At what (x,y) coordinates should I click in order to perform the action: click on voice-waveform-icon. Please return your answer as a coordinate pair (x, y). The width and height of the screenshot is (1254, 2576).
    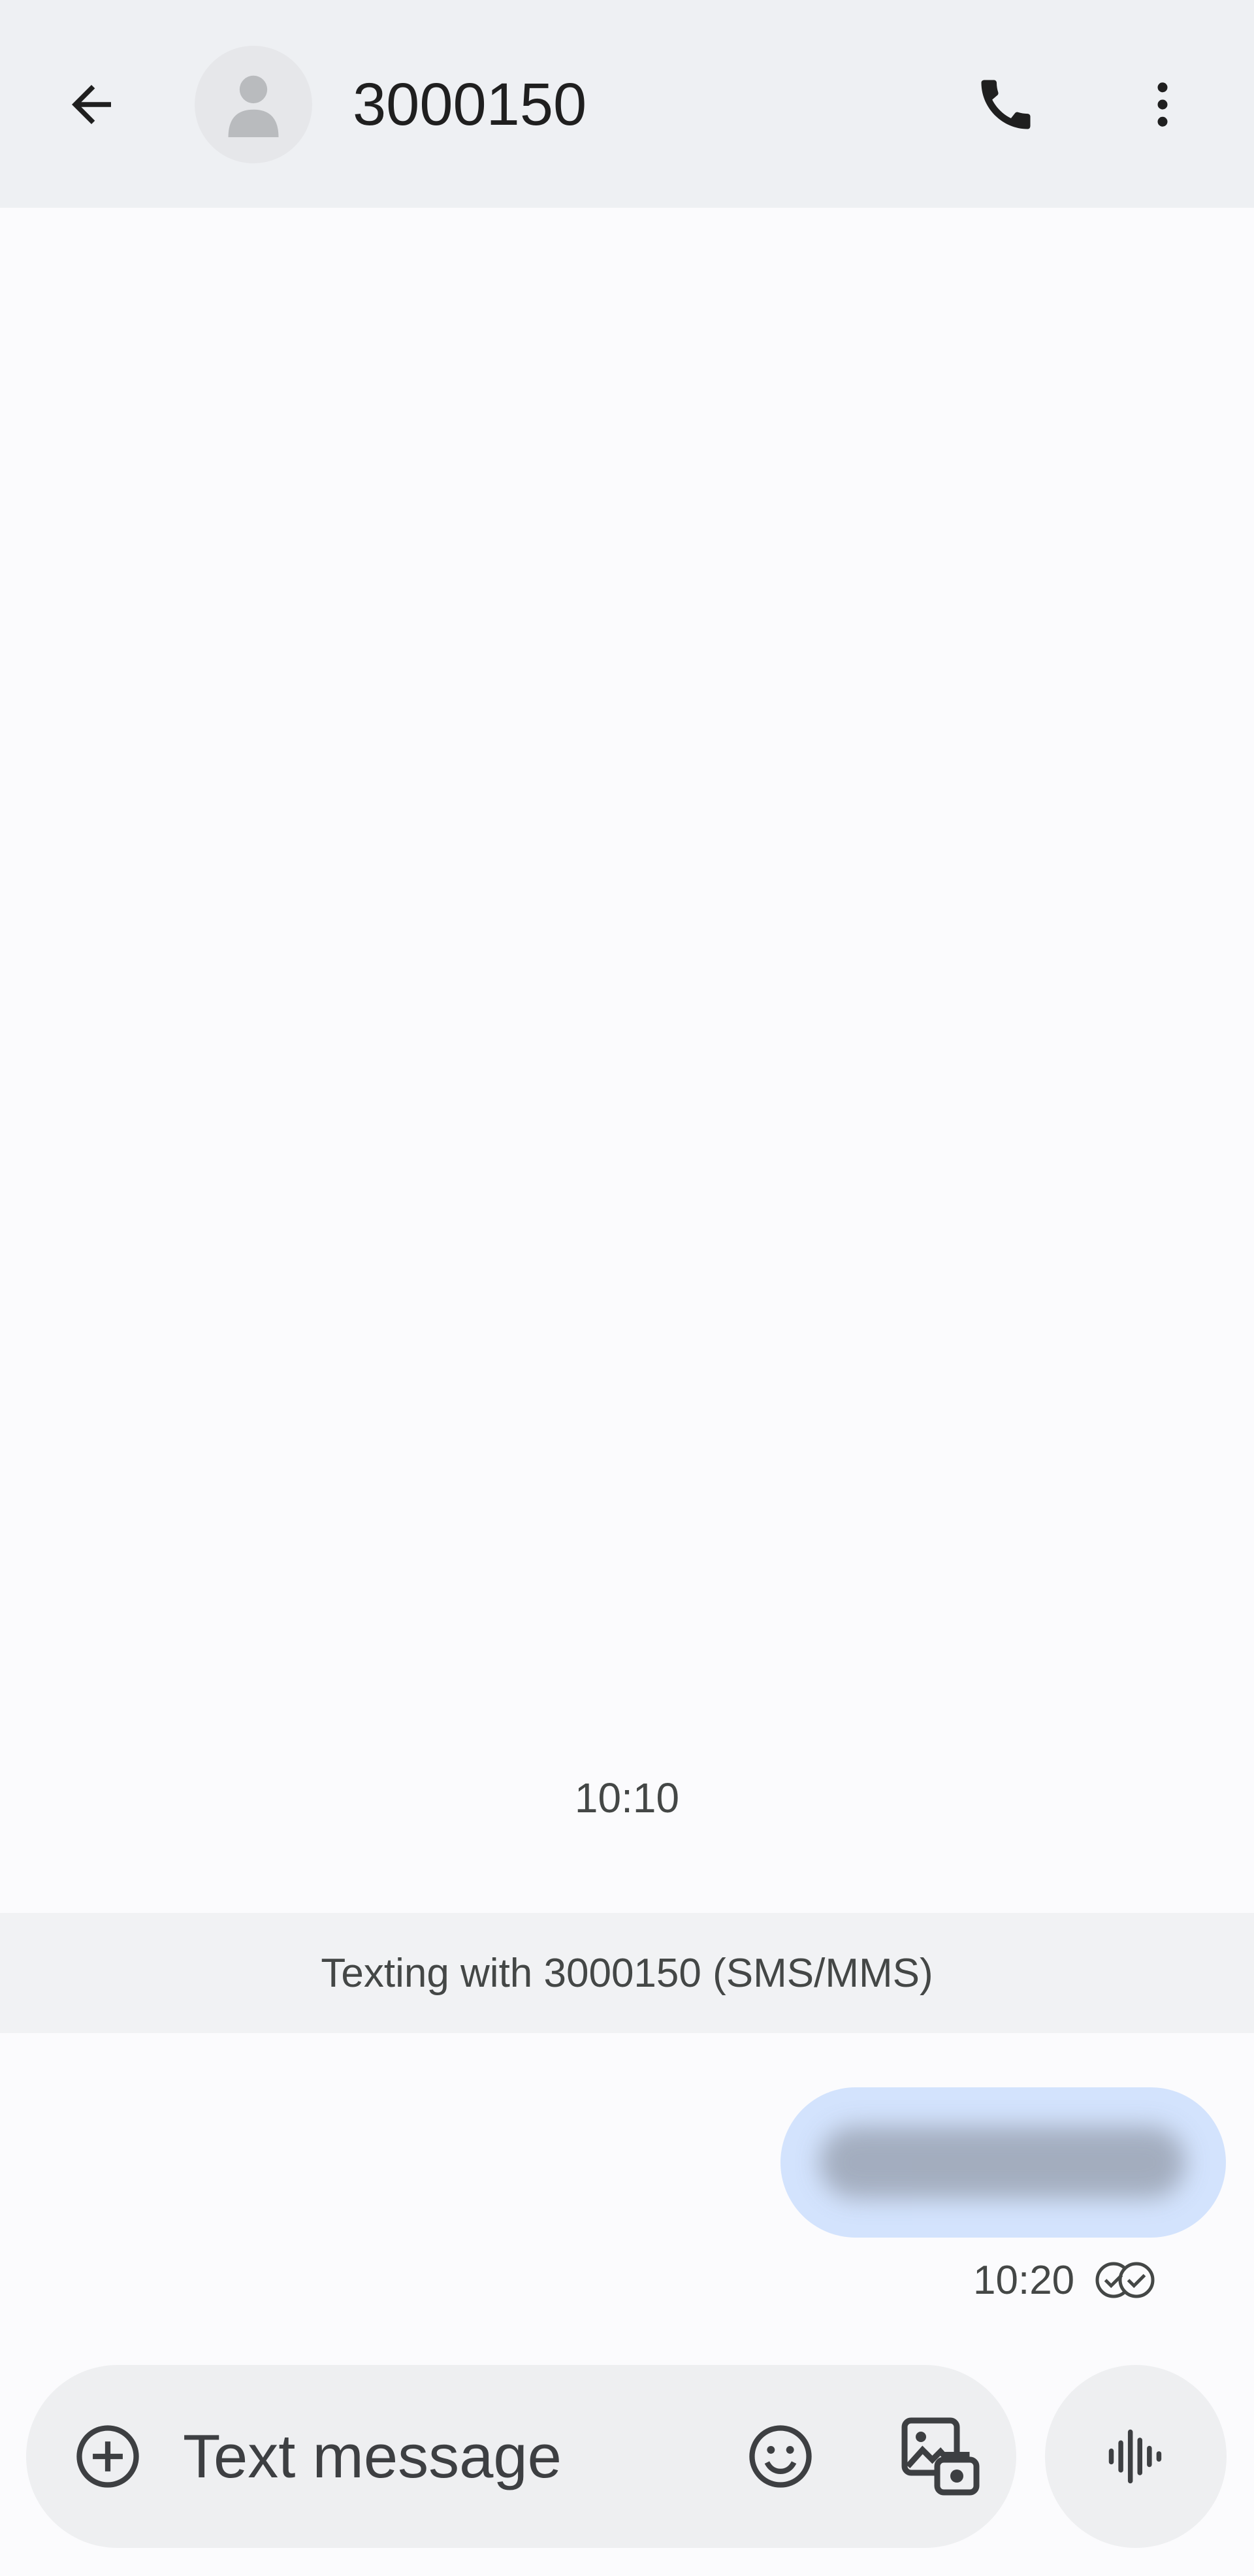
    Looking at the image, I should click on (1135, 2456).